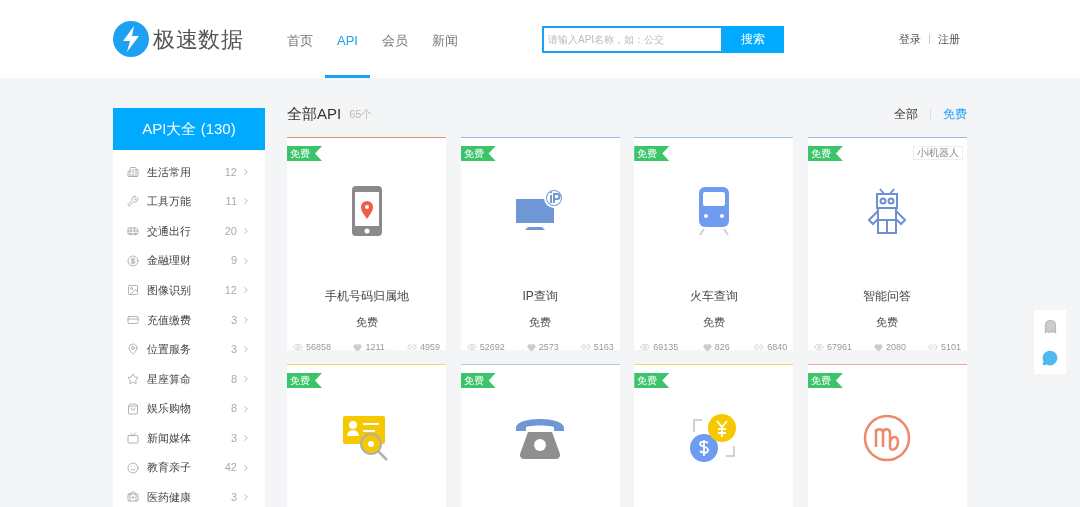  What do you see at coordinates (910, 39) in the screenshot?
I see `auth-link: 登录` at bounding box center [910, 39].